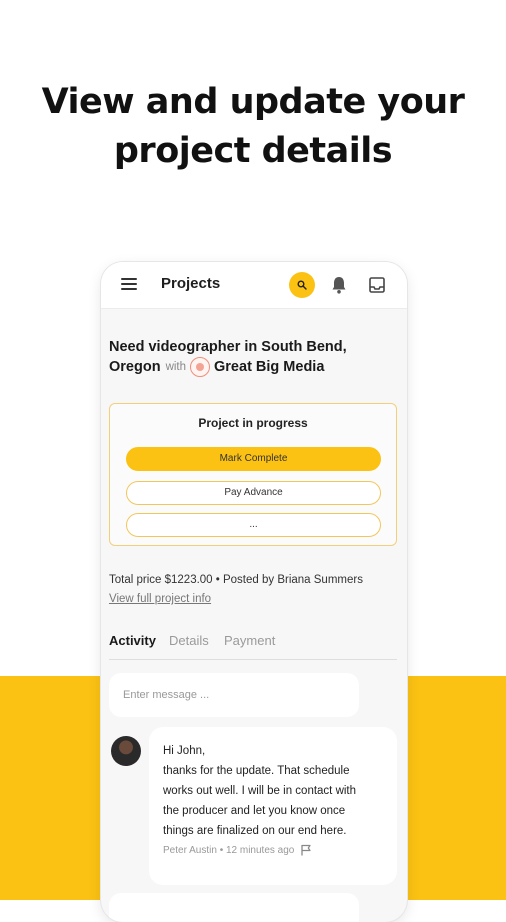 This screenshot has height=922, width=506. Describe the element at coordinates (189, 640) in the screenshot. I see `tab-details: Details` at that location.